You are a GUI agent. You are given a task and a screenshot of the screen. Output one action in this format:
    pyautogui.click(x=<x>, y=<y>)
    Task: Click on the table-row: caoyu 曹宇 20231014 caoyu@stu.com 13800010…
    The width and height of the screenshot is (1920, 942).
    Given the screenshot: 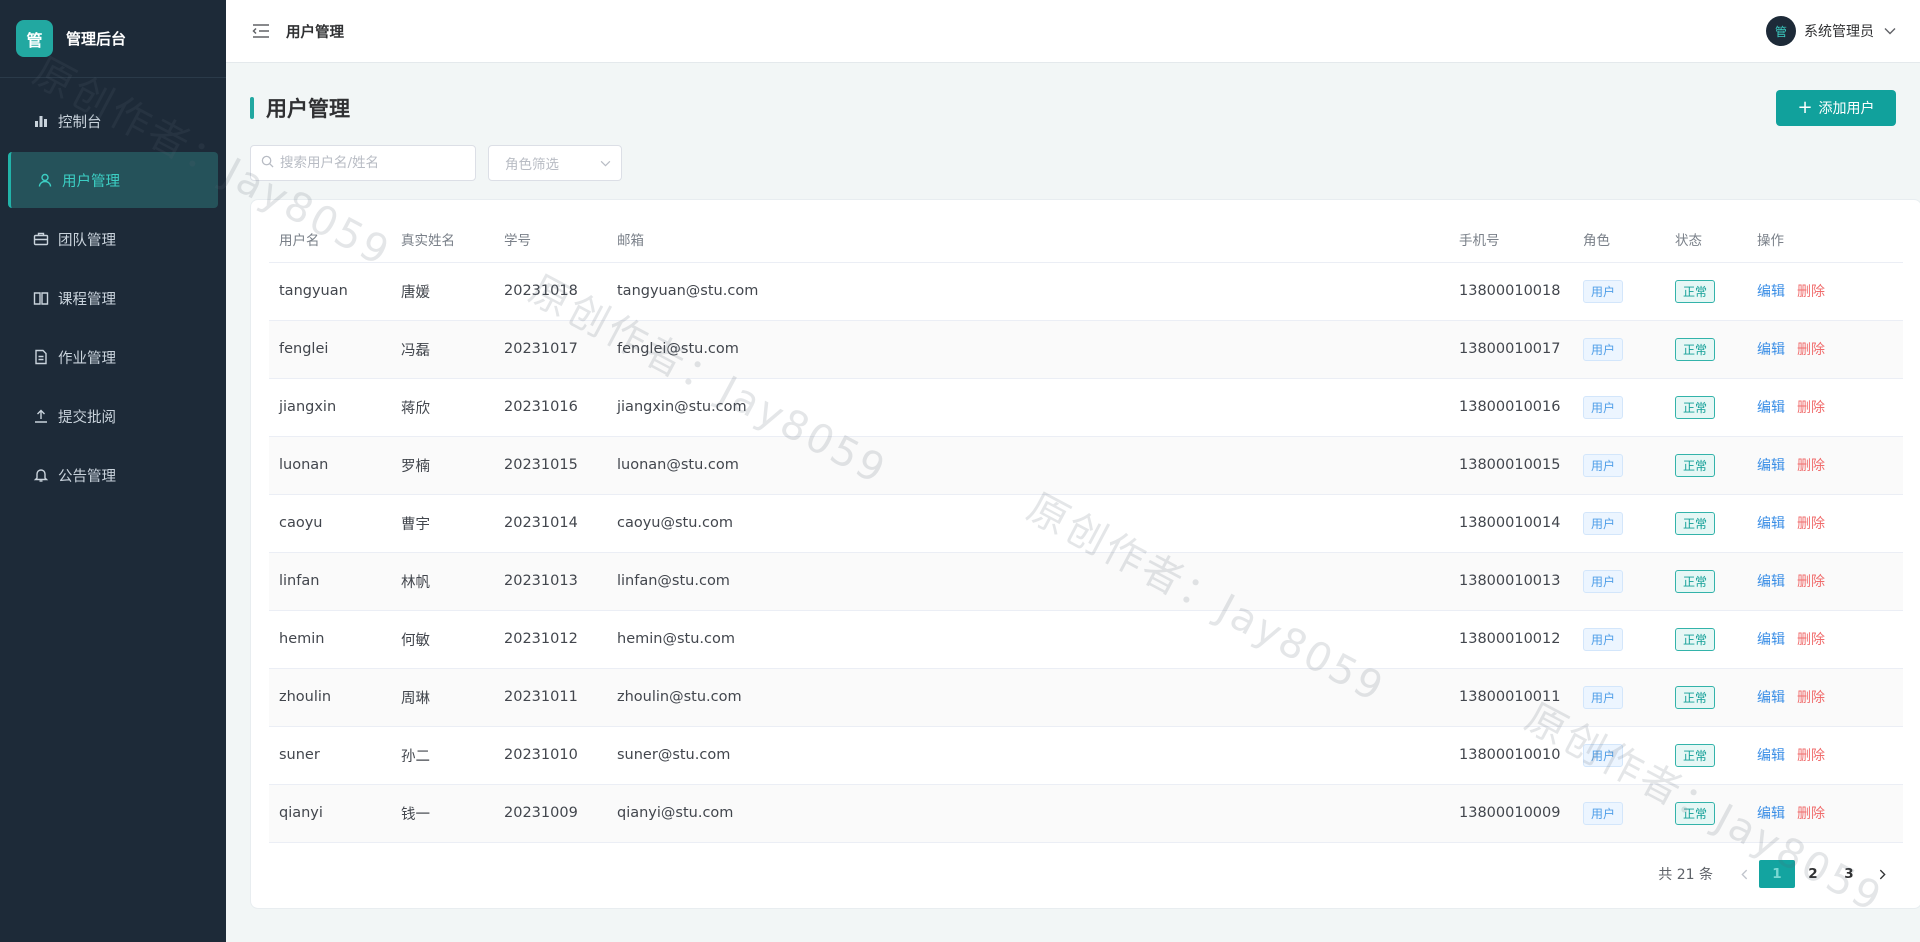 What is the action you would take?
    pyautogui.click(x=1086, y=523)
    